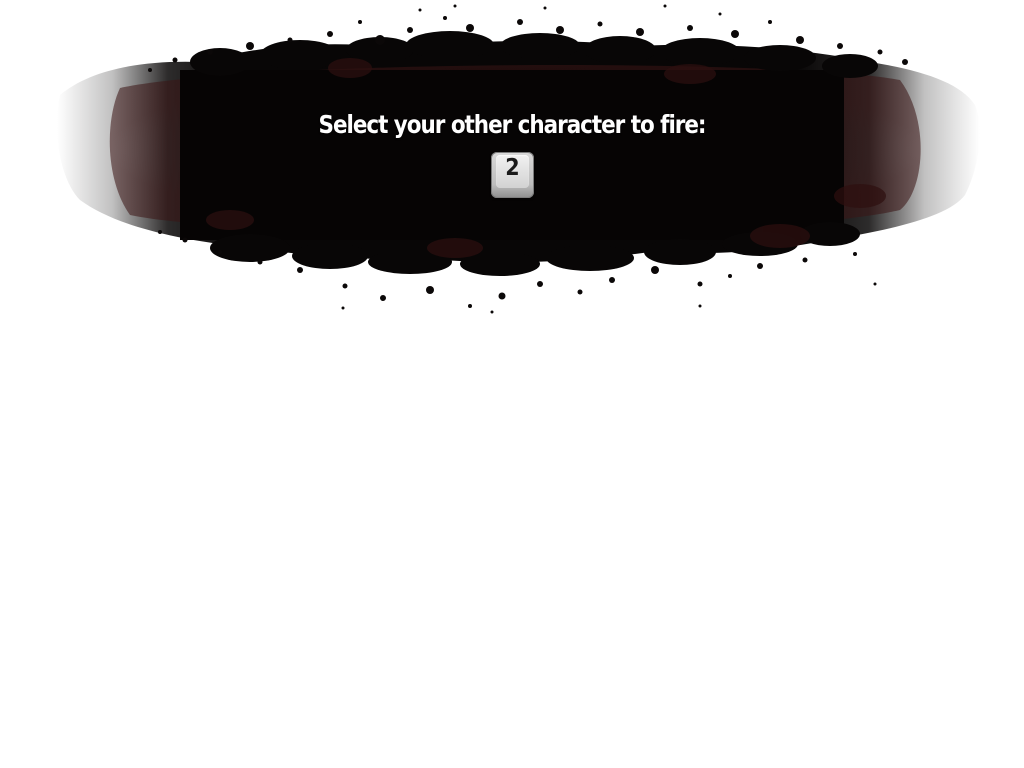  I want to click on keyboard-key-icon: 2, so click(512, 175).